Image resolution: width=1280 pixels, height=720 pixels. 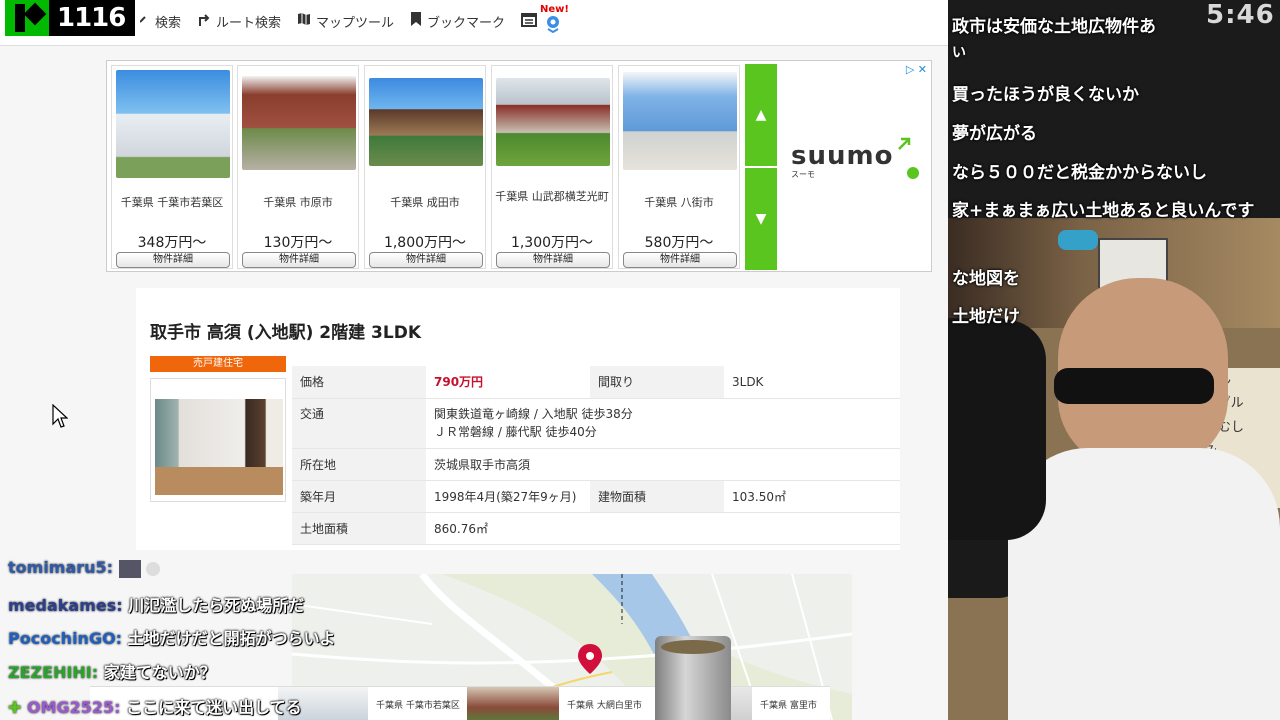 What do you see at coordinates (60, 418) in the screenshot?
I see `mouse-cursor-icon` at bounding box center [60, 418].